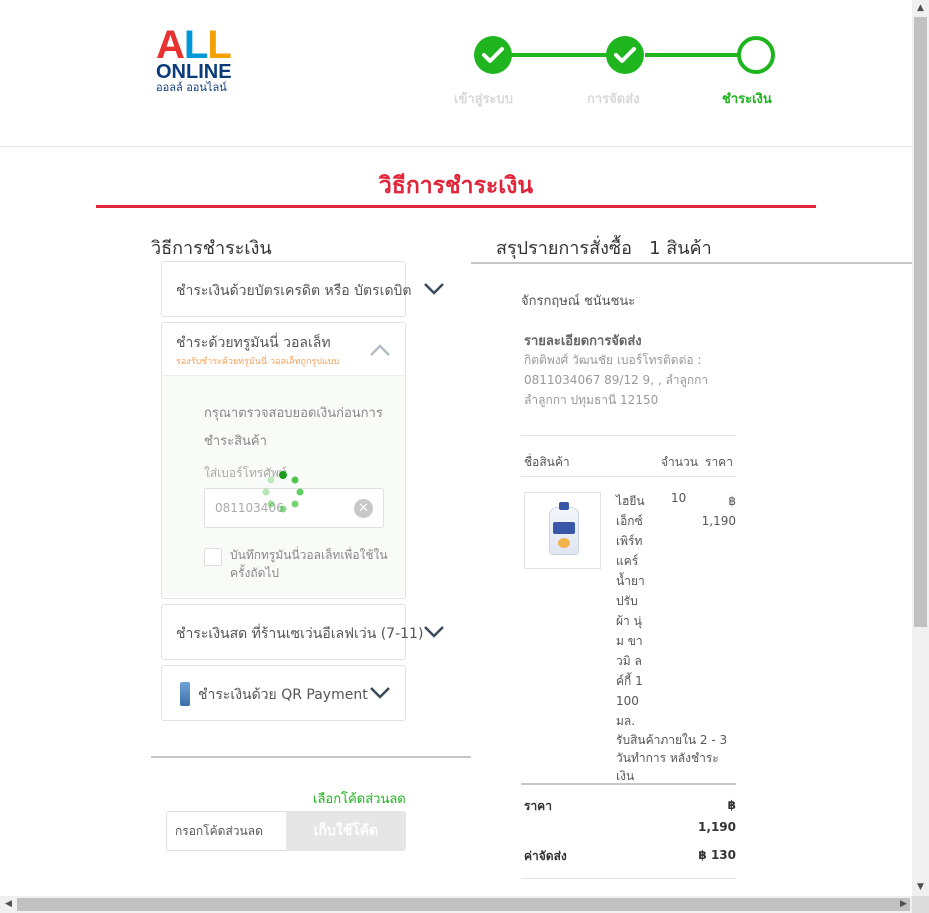 This screenshot has width=929, height=913. I want to click on vertical-scroll-thumb, so click(920, 322).